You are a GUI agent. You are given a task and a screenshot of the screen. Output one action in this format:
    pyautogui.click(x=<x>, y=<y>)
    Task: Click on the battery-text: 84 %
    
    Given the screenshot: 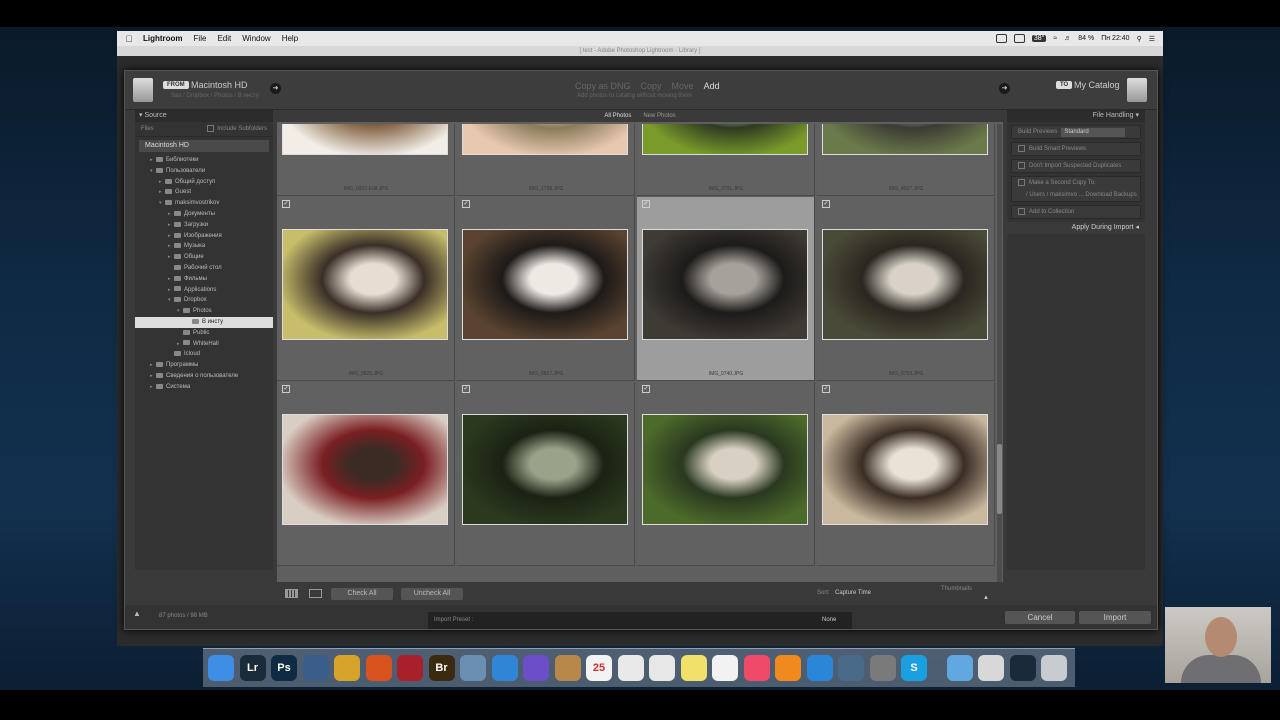 What is the action you would take?
    pyautogui.click(x=1086, y=38)
    